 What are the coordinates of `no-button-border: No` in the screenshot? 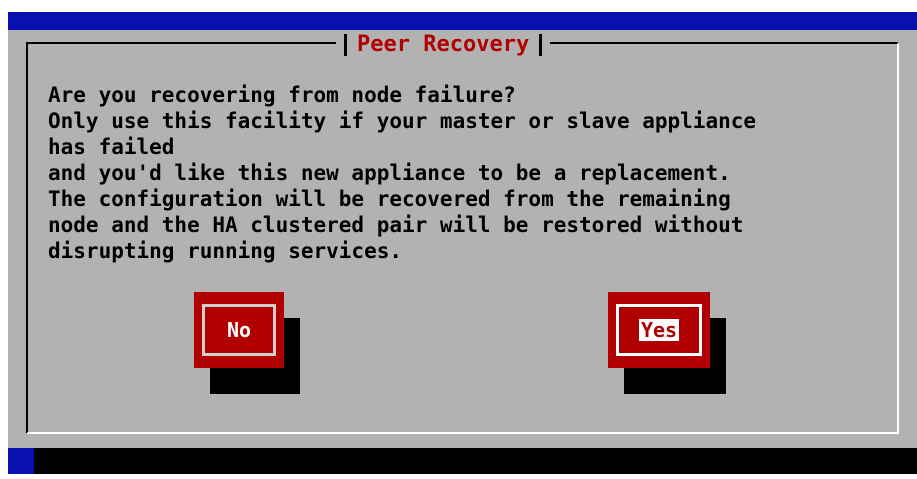 It's located at (239, 330).